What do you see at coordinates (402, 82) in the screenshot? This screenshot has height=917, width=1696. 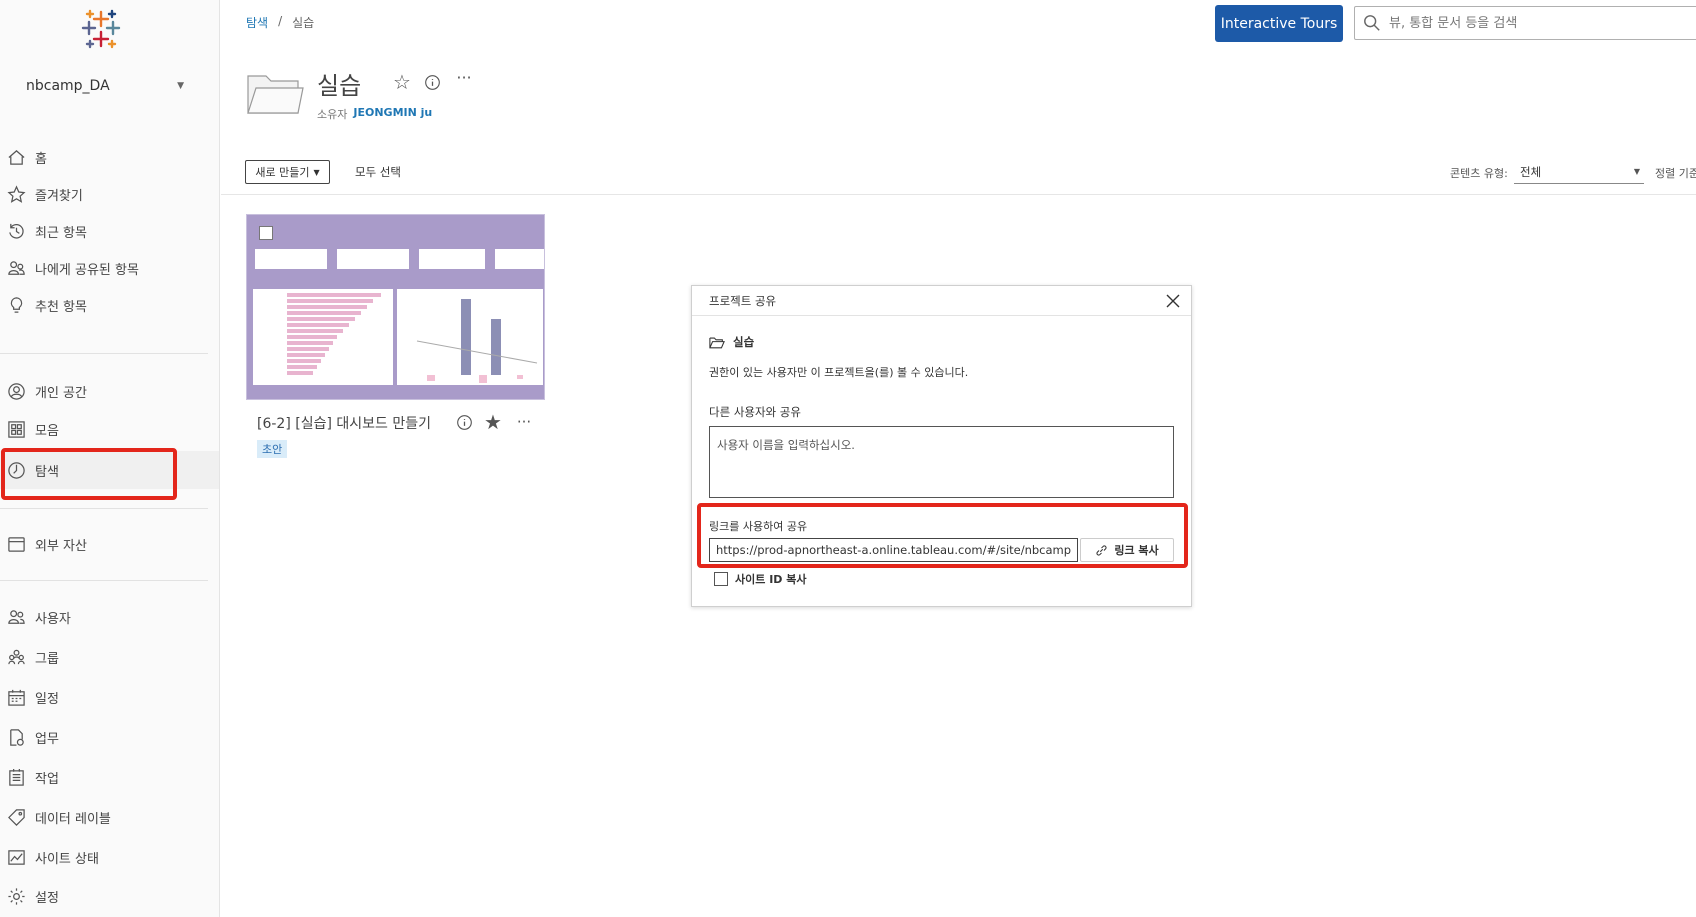 I see `favorite-star-icon: ☆` at bounding box center [402, 82].